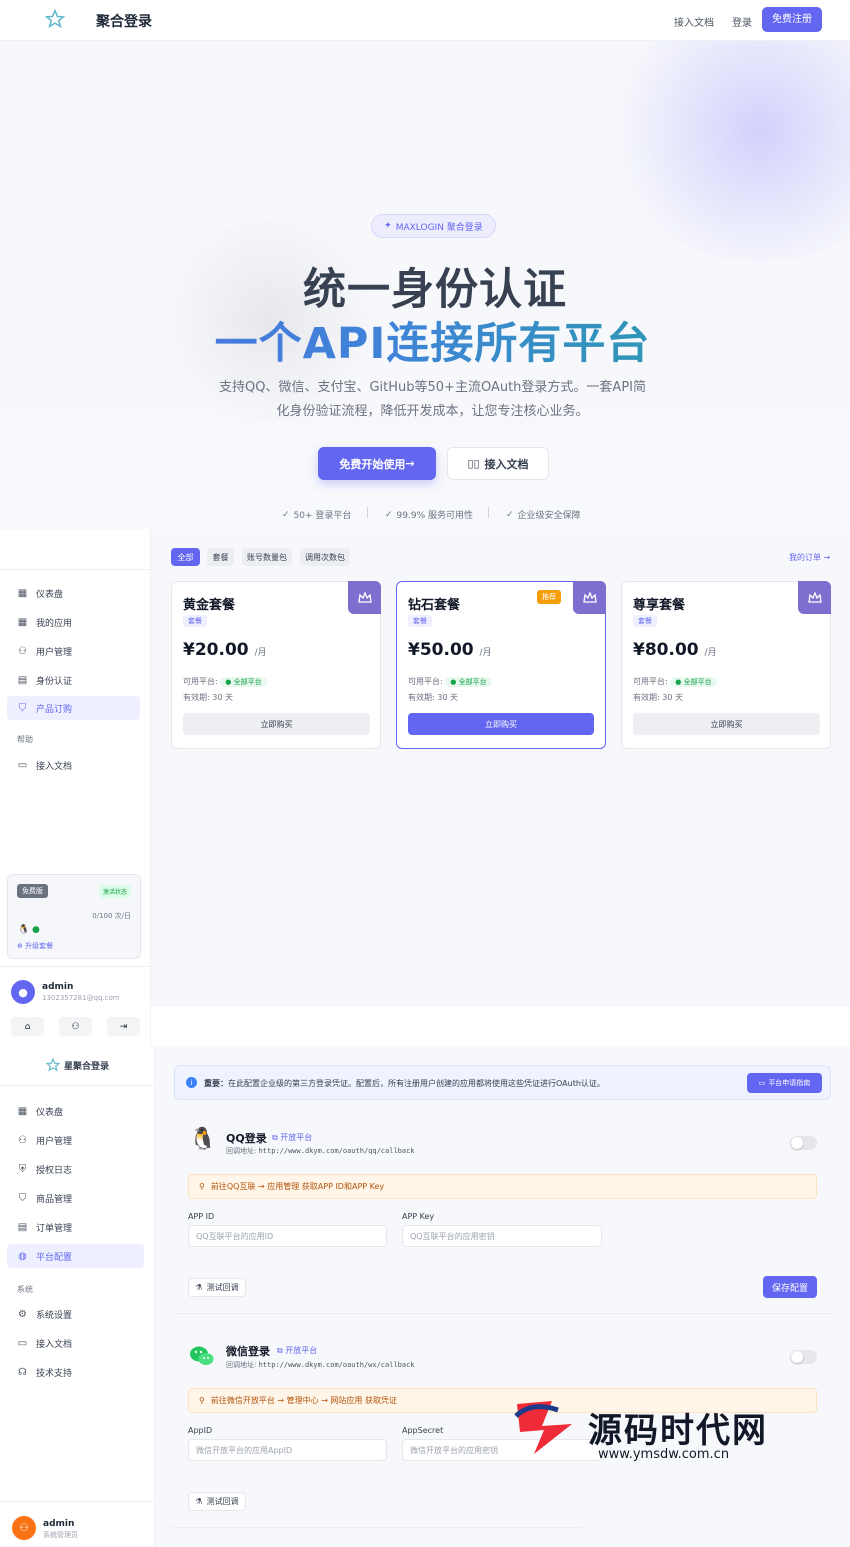  I want to click on admin-item-settings: ⚙ 系统设置, so click(75, 1314).